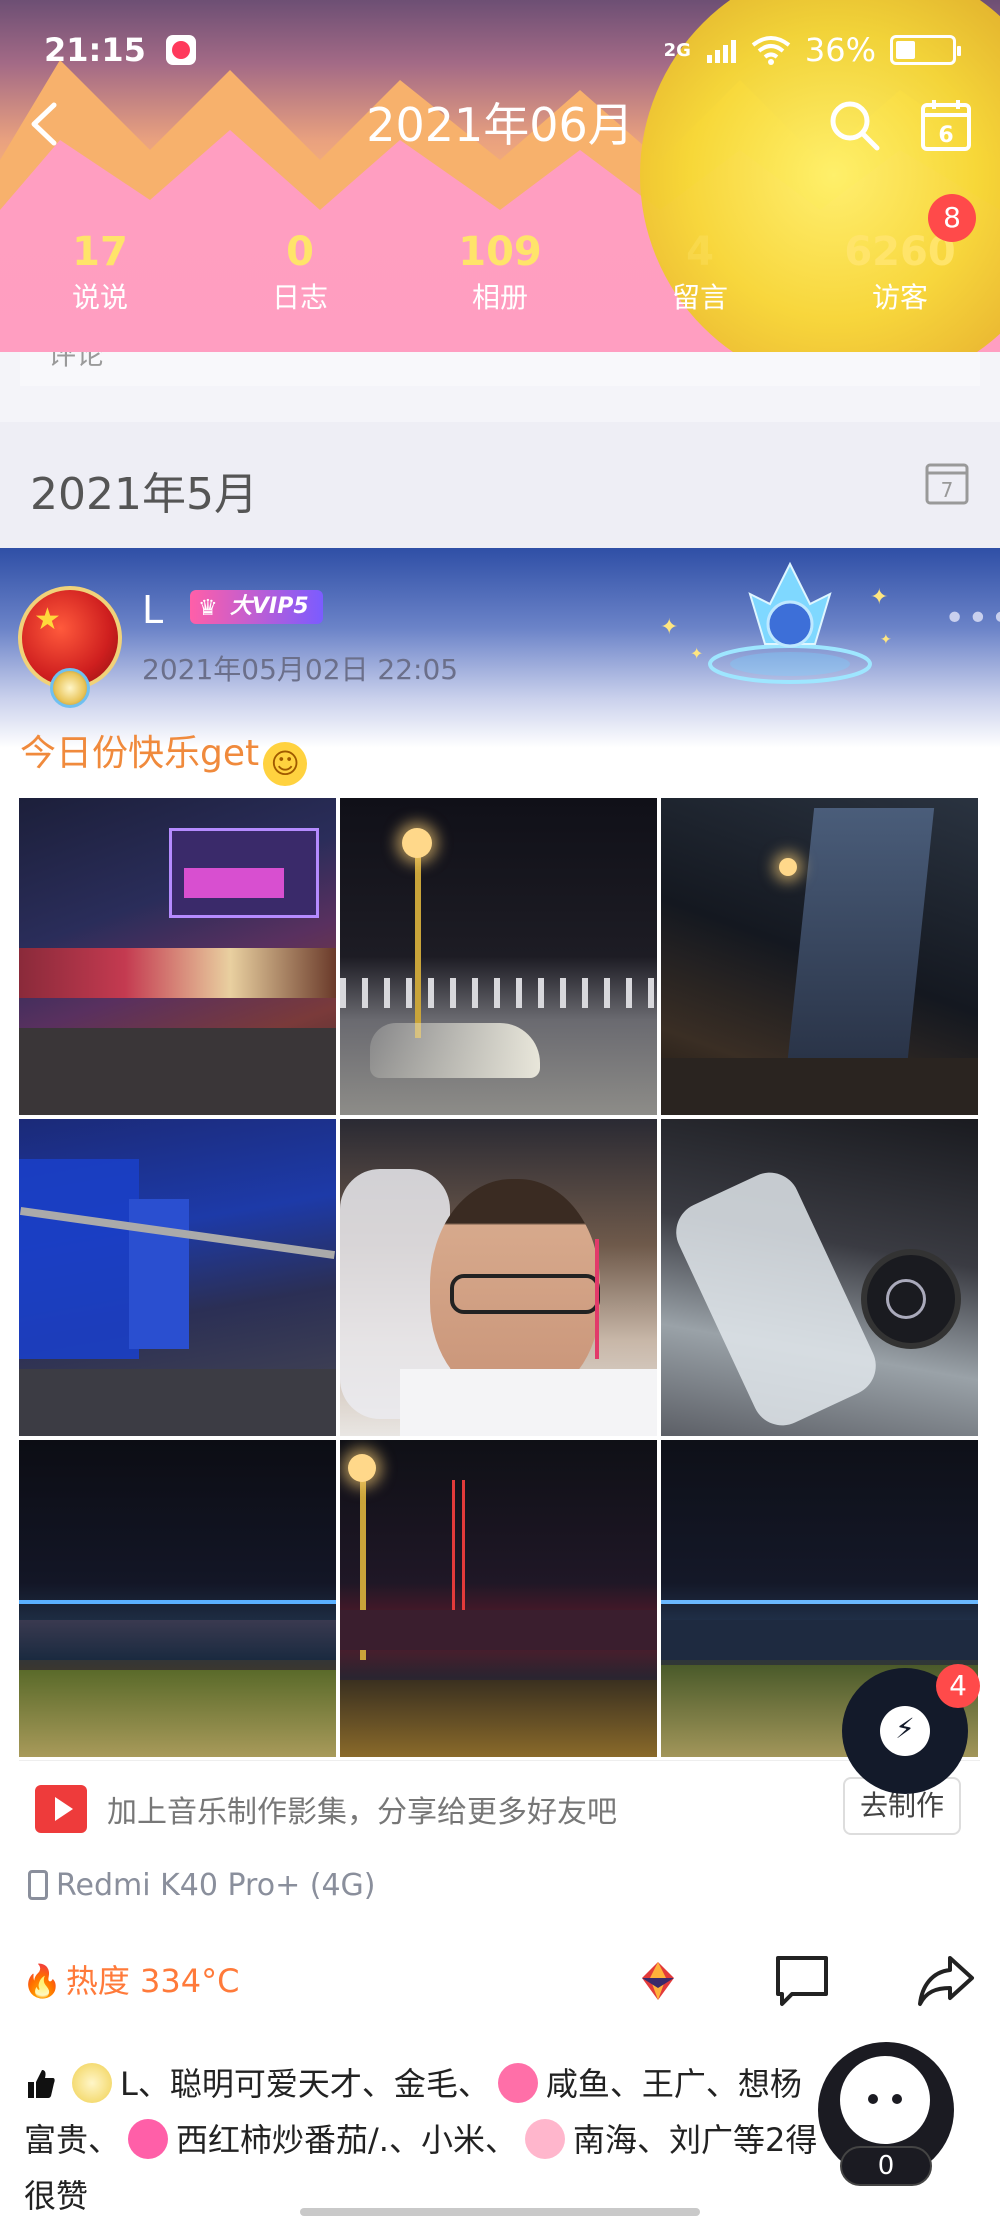 This screenshot has height=2222, width=1000. Describe the element at coordinates (79, 1259) in the screenshot. I see `blue-building` at that location.